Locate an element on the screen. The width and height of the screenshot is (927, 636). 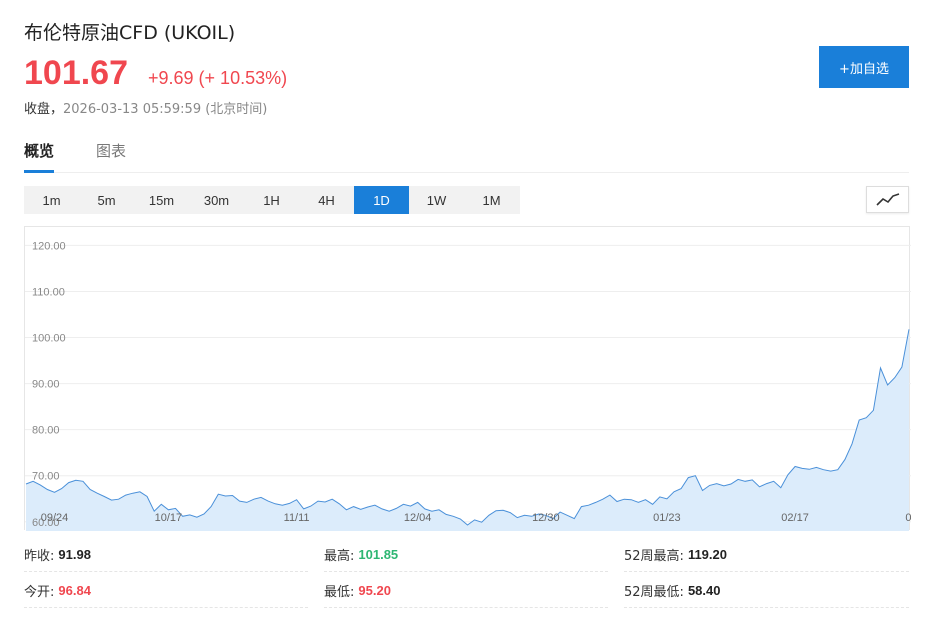
x-tick-label: 02/17 is located at coordinates (795, 518).